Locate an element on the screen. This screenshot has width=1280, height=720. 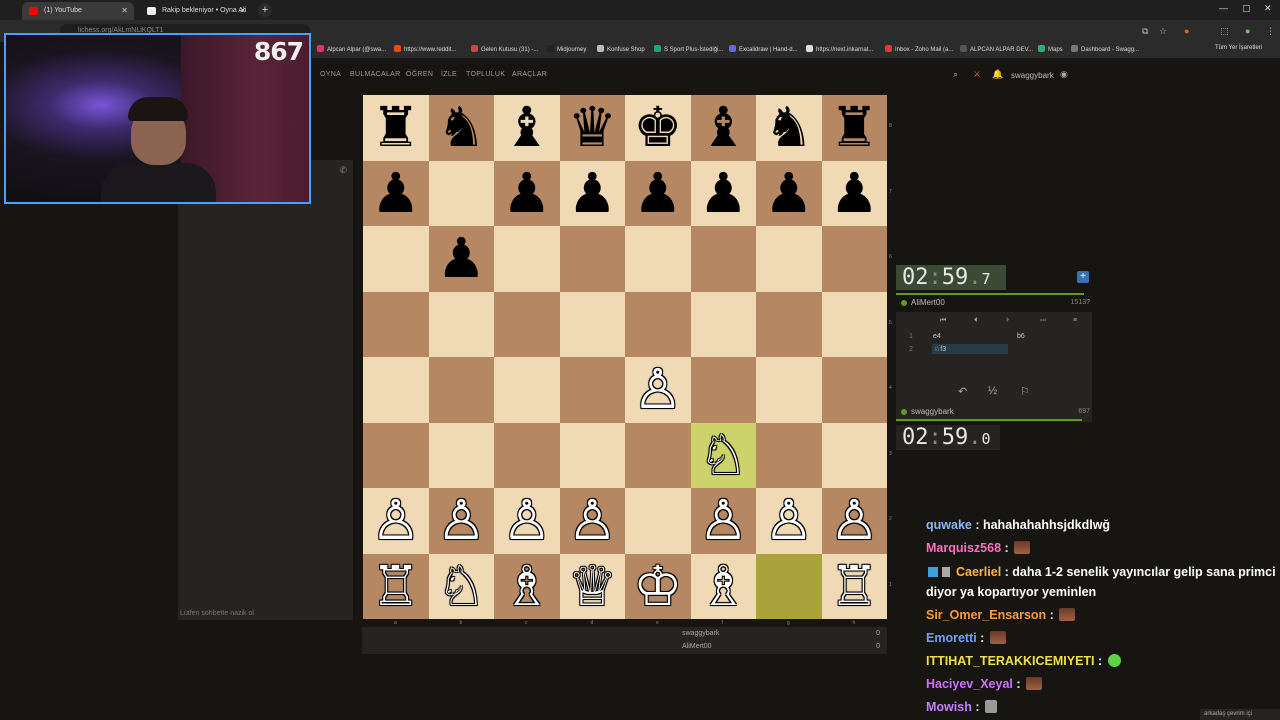
square-g6 is located at coordinates (789, 259).